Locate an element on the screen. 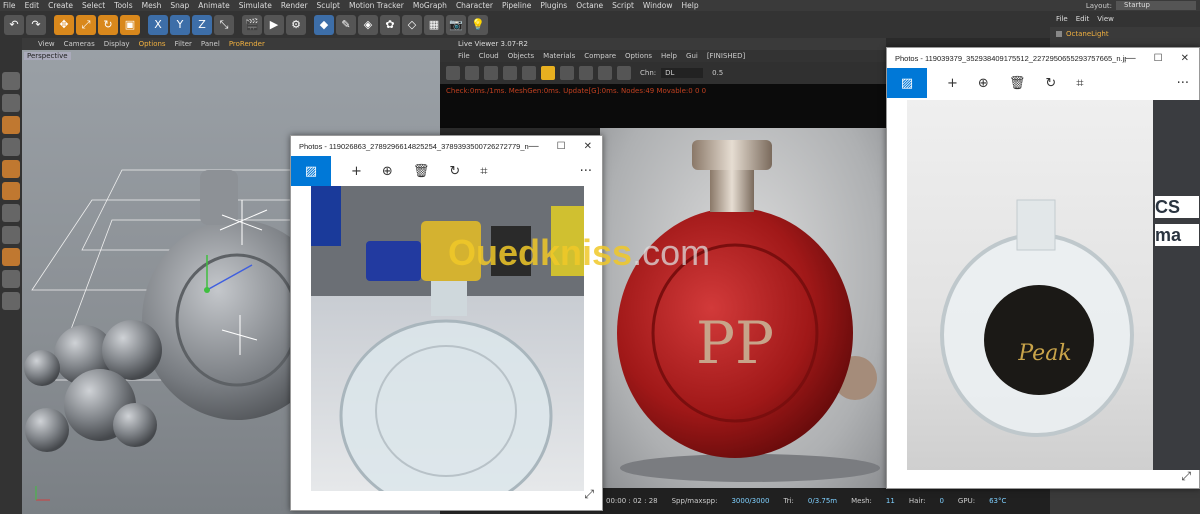 Image resolution: width=1200 pixels, height=514 pixels. axis-mode-icon is located at coordinates (11, 191).